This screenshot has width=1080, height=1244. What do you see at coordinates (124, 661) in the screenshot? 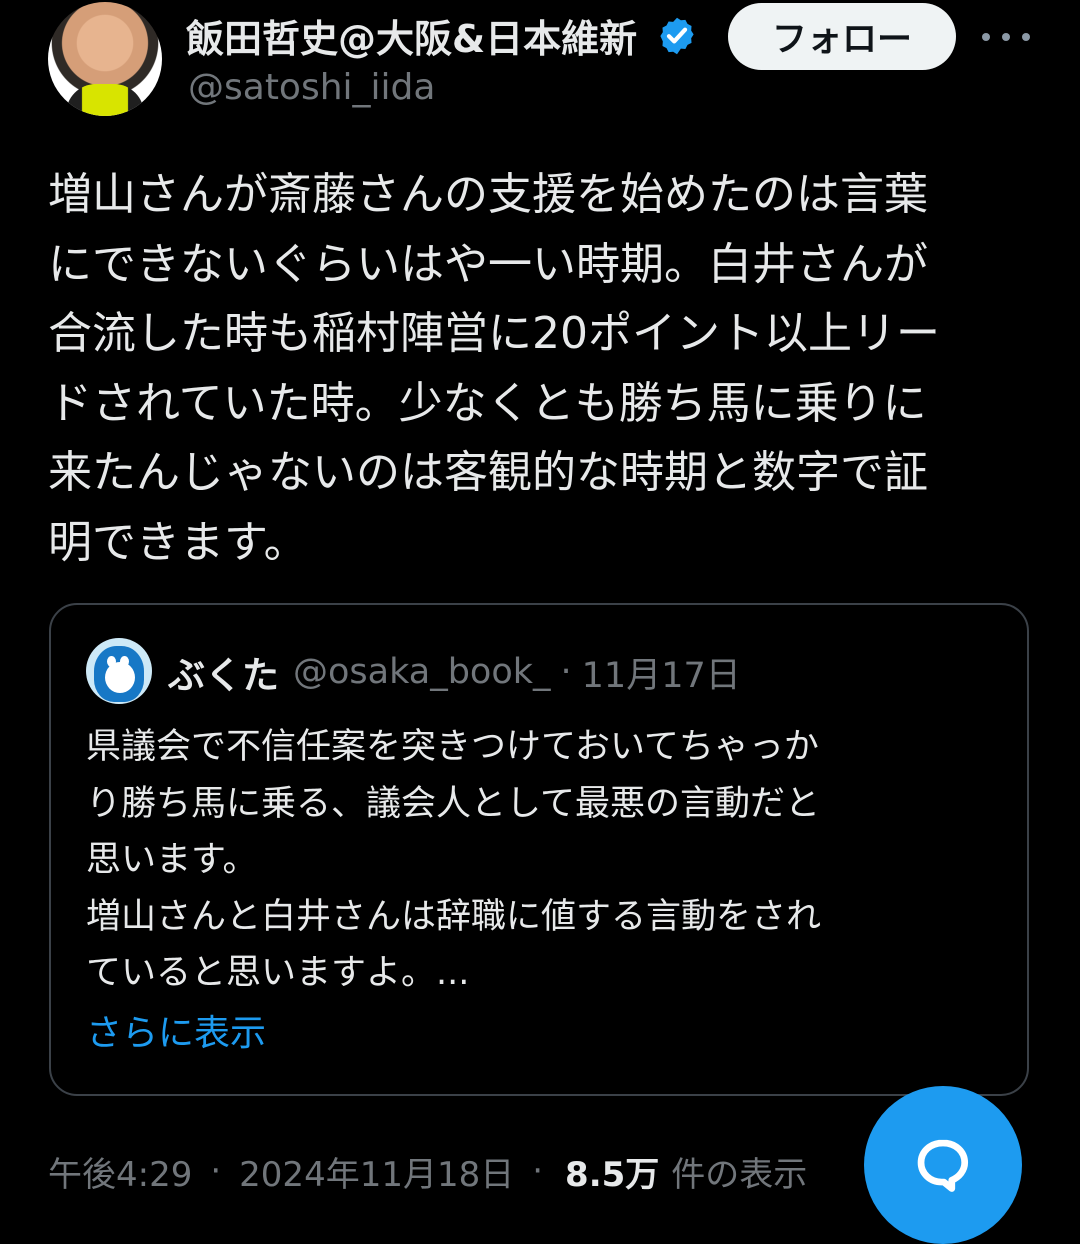
I see `quote-avatar-eye-right` at bounding box center [124, 661].